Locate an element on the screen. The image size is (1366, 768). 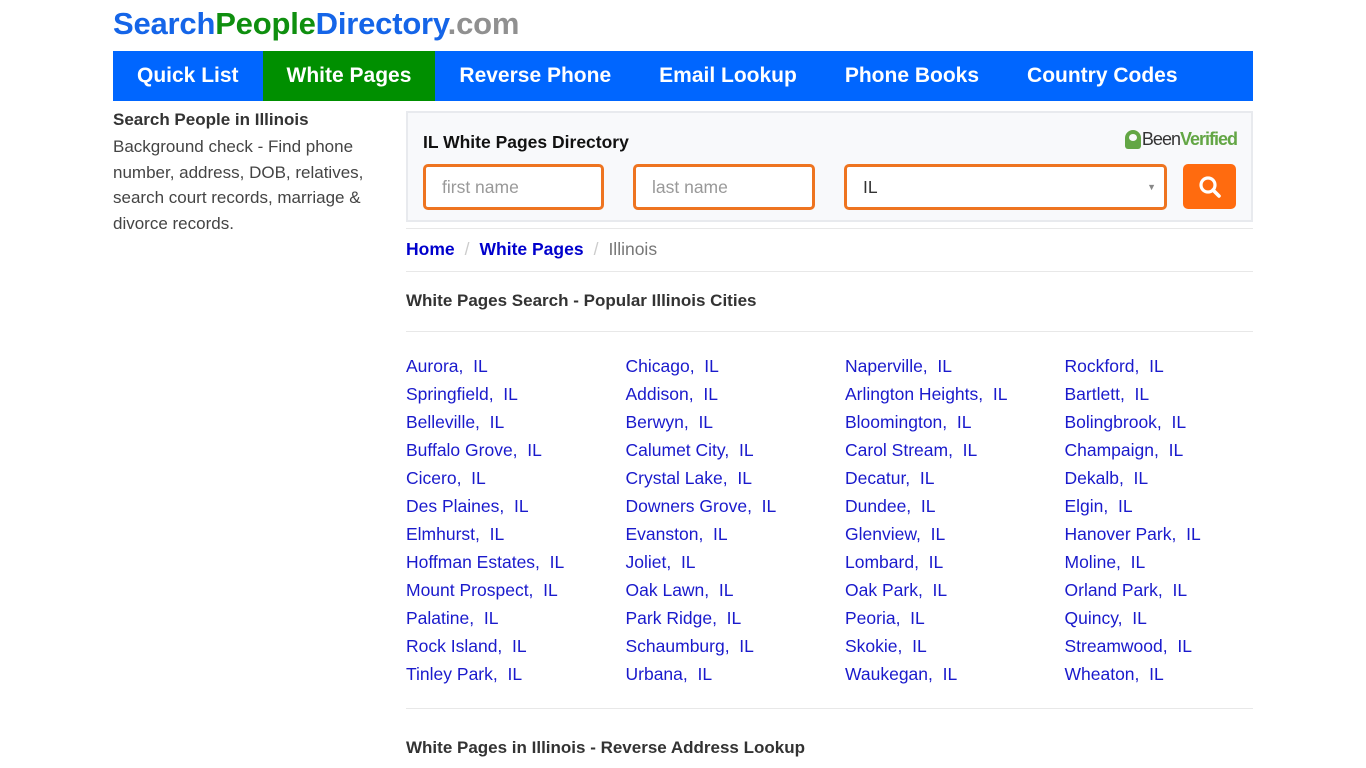
city-link: Des Plaines, IL is located at coordinates (516, 506).